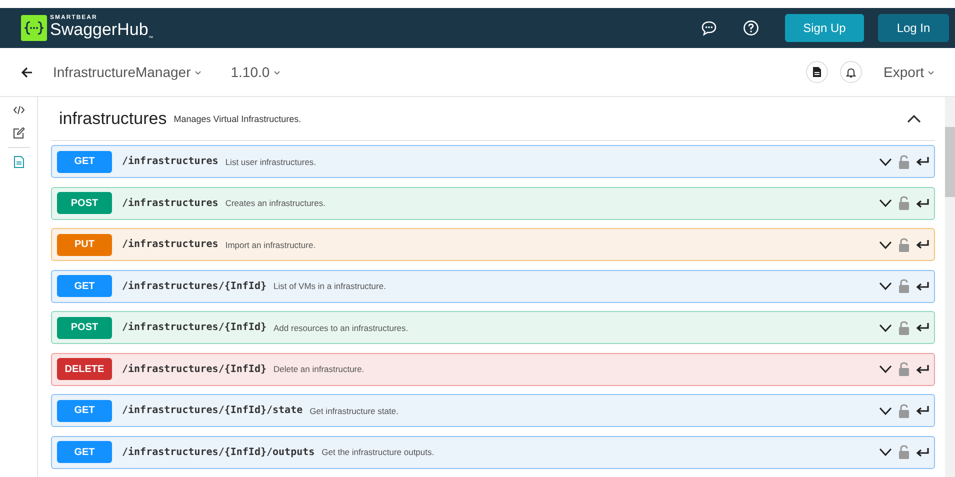 The width and height of the screenshot is (955, 477). Describe the element at coordinates (34, 27) in the screenshot. I see `logo-icon` at that location.